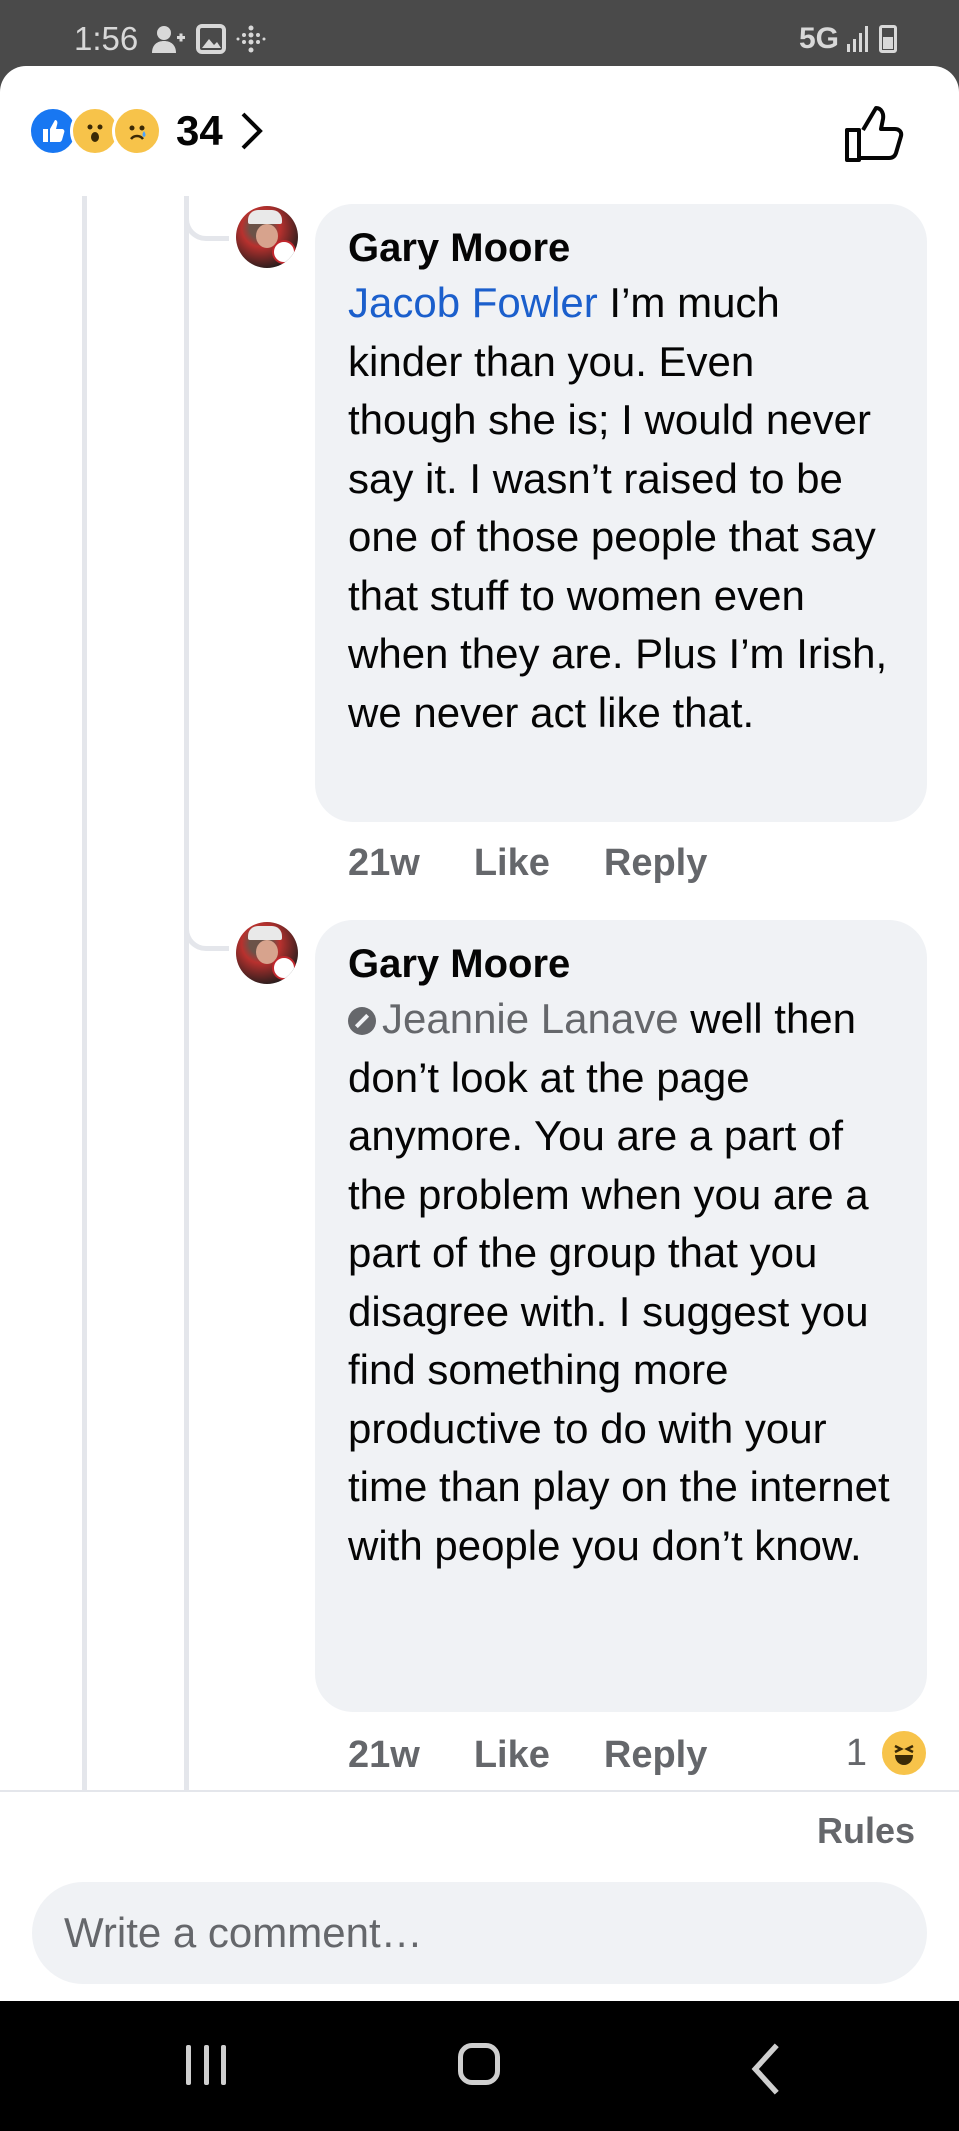  Describe the element at coordinates (873, 134) in the screenshot. I see `thumbs-up-icon` at that location.